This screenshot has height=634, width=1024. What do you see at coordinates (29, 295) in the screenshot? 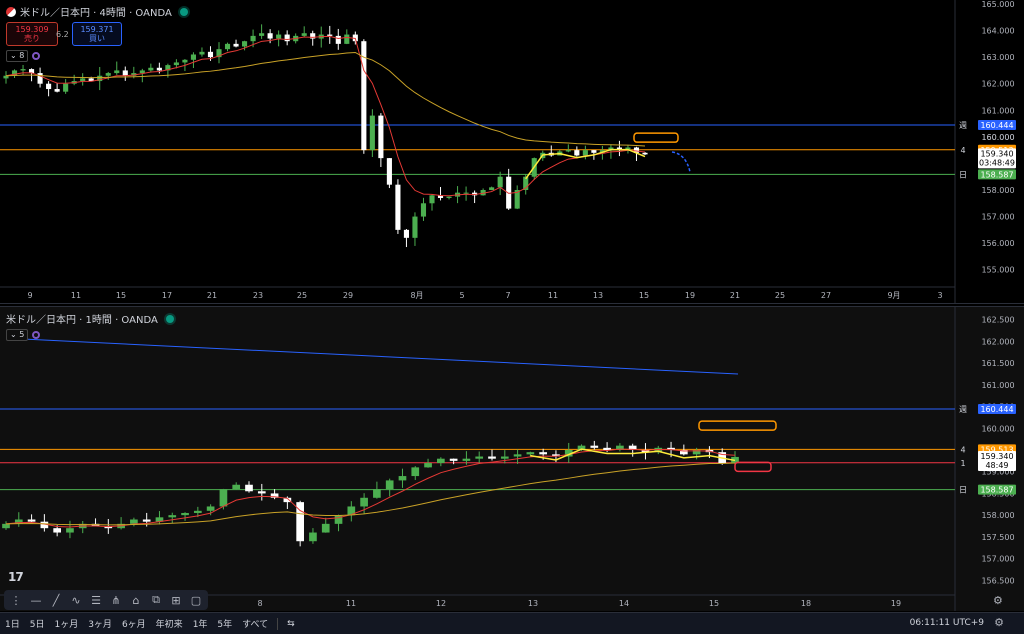
I see `x-tick-label: 9` at bounding box center [29, 295].